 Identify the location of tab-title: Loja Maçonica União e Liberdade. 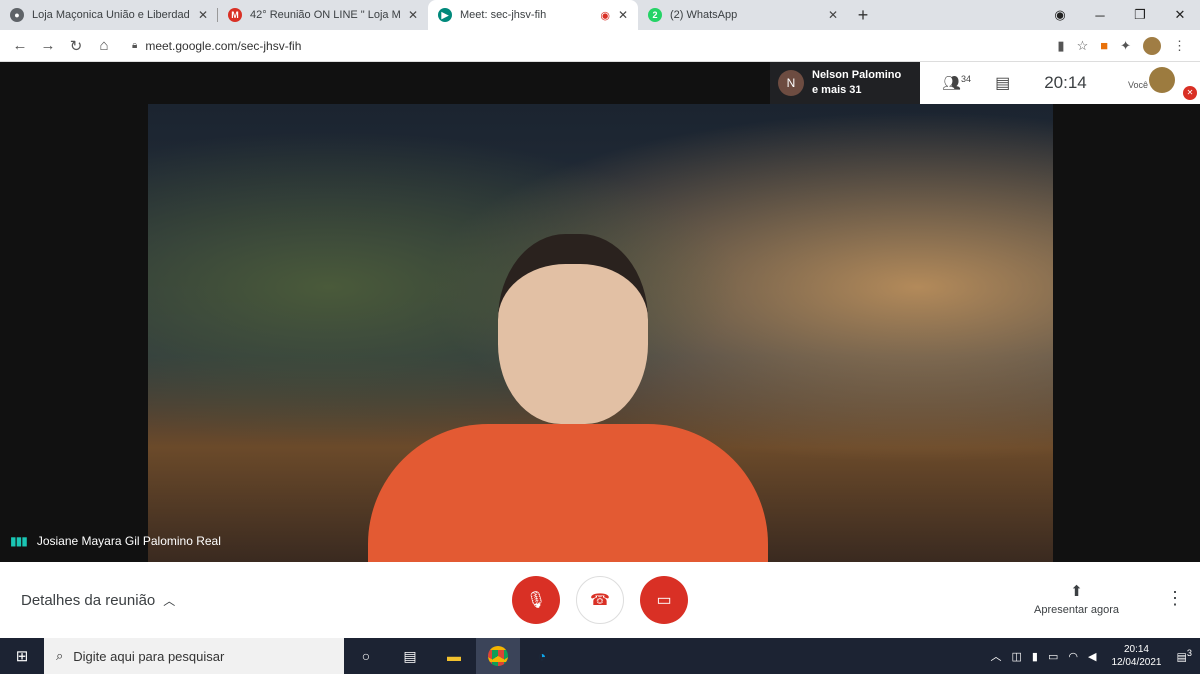
(111, 15).